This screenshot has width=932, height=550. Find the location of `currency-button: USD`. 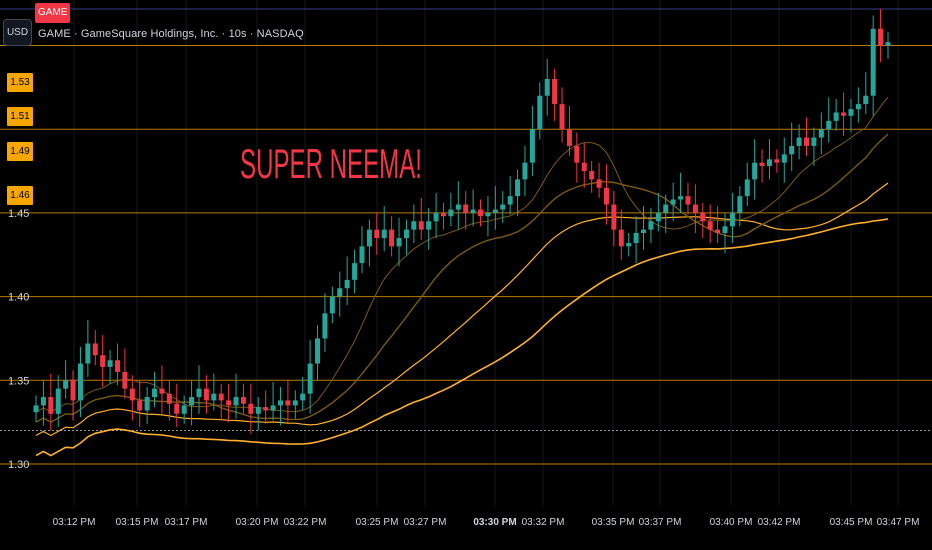

currency-button: USD is located at coordinates (17, 32).